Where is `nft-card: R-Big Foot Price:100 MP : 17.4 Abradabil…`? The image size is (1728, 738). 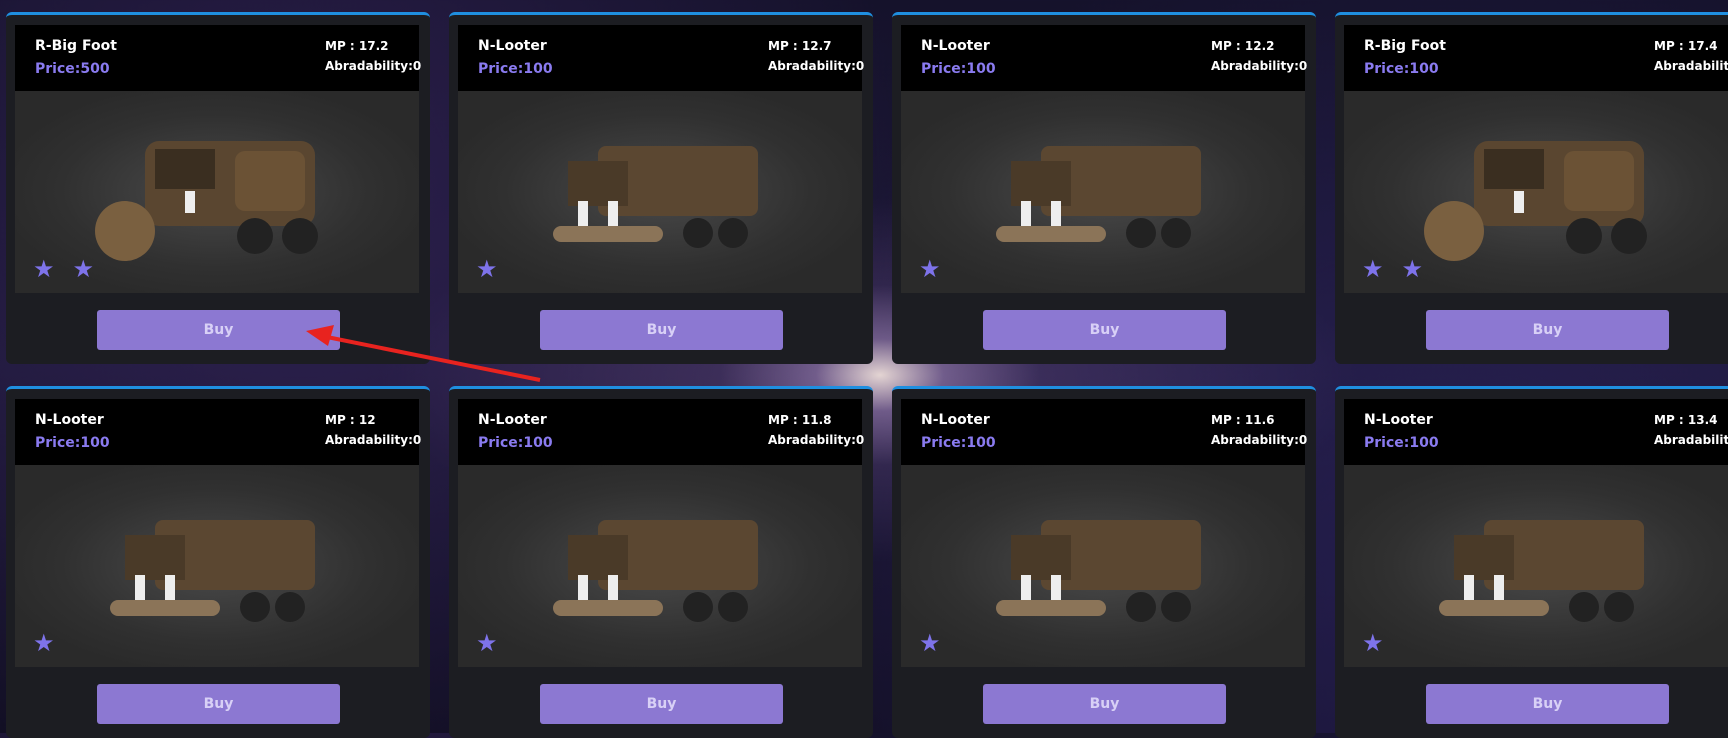 nft-card: R-Big Foot Price:100 MP : 17.4 Abradabil… is located at coordinates (1531, 188).